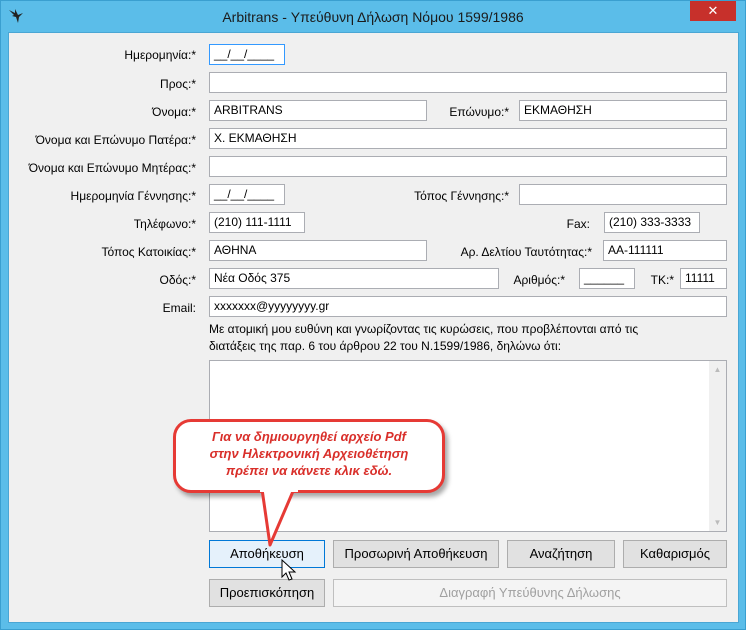  I want to click on close-button: ✕, so click(713, 11).